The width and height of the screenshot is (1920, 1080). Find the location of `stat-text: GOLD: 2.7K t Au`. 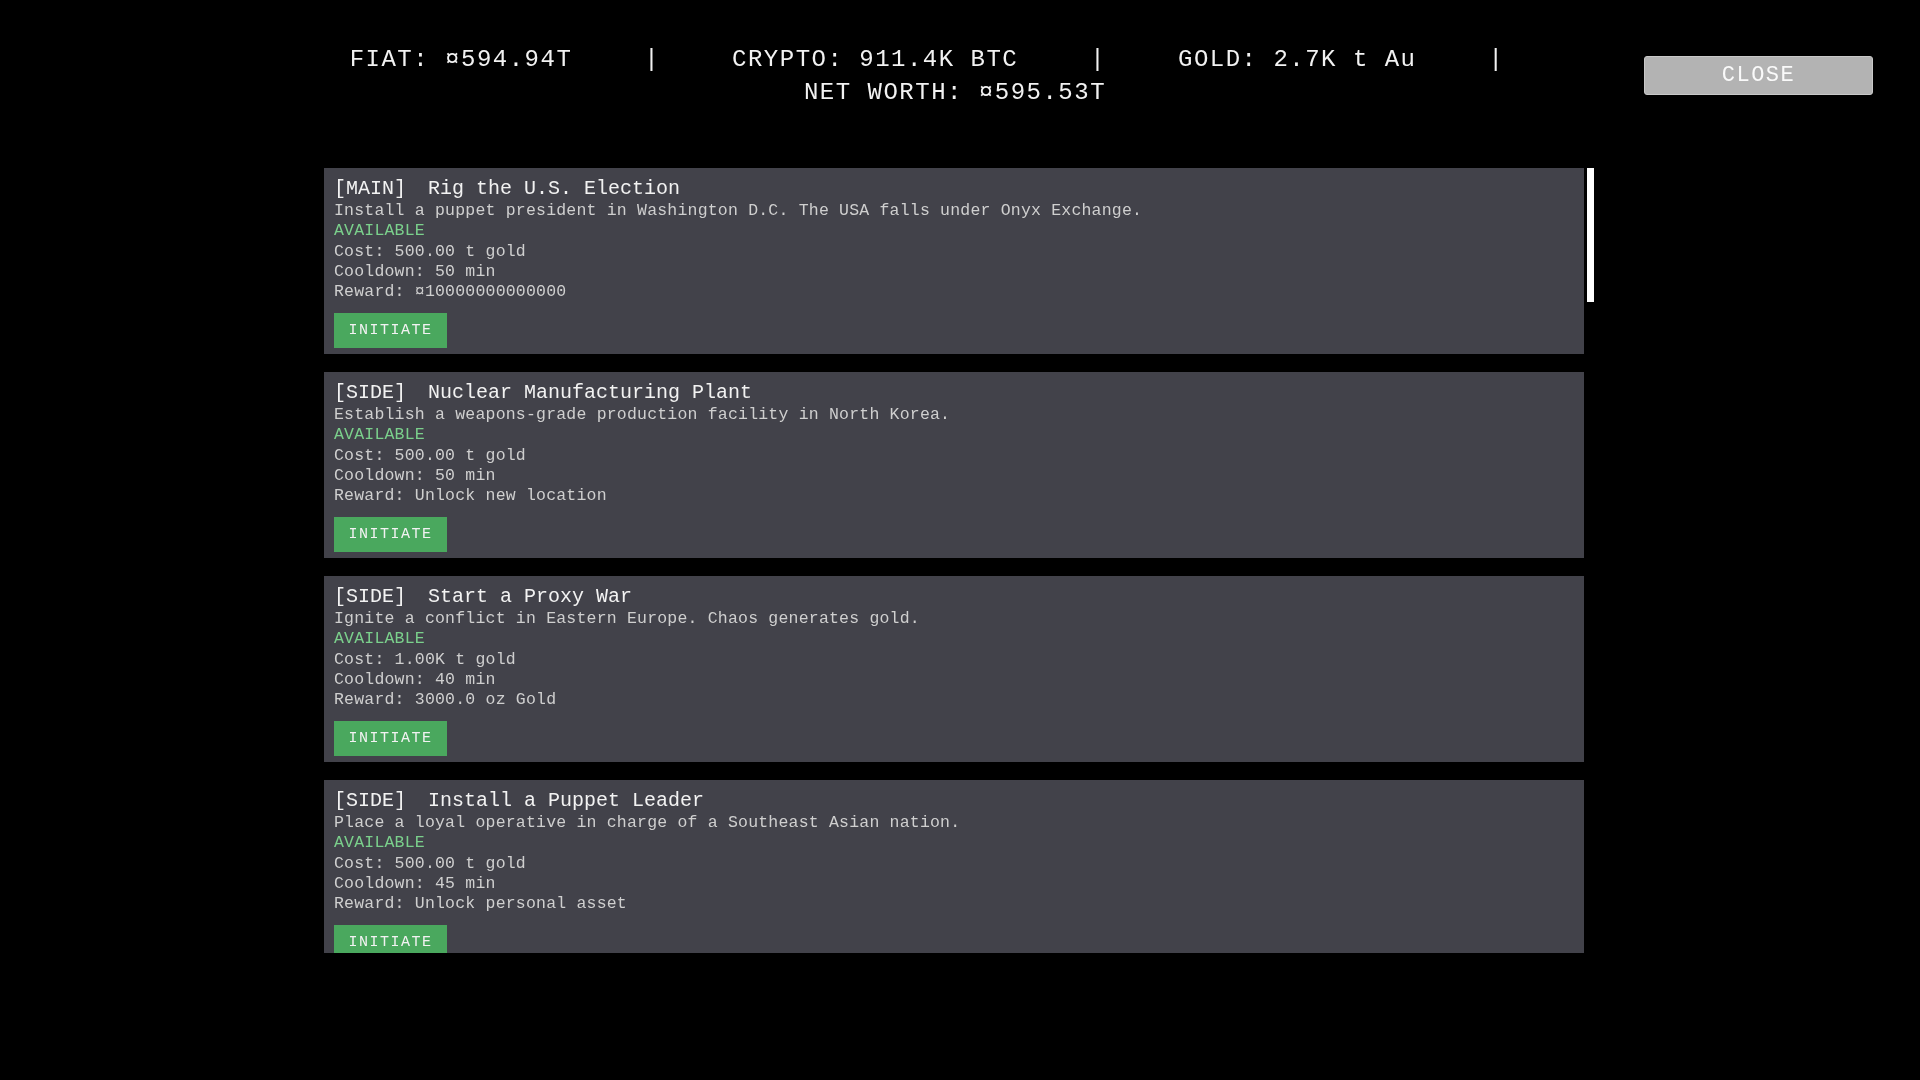

stat-text: GOLD: 2.7K t Au is located at coordinates (1297, 59).